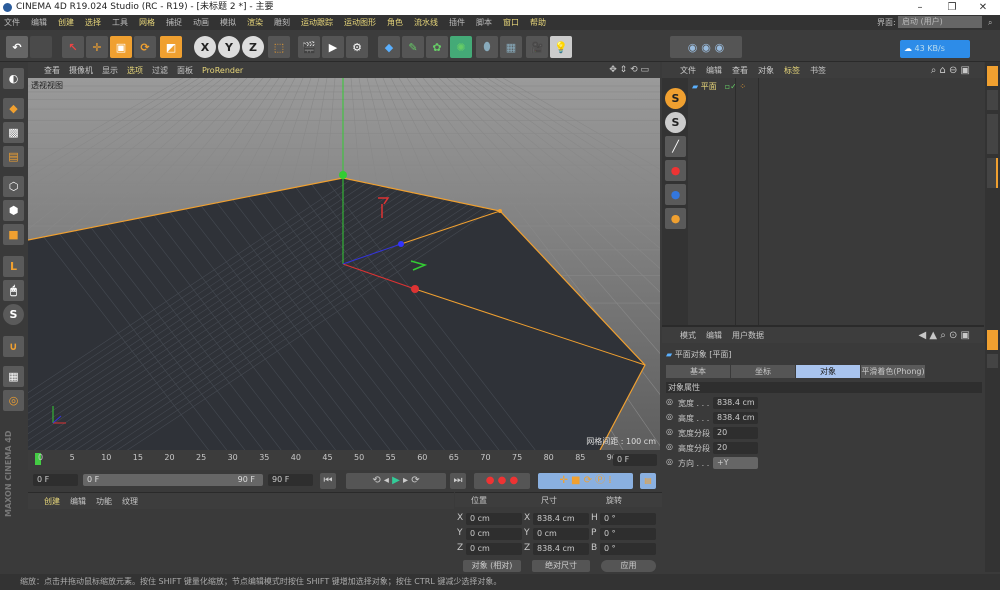  What do you see at coordinates (13, 156) in the screenshot?
I see `workplane-icon: ▤` at bounding box center [13, 156].